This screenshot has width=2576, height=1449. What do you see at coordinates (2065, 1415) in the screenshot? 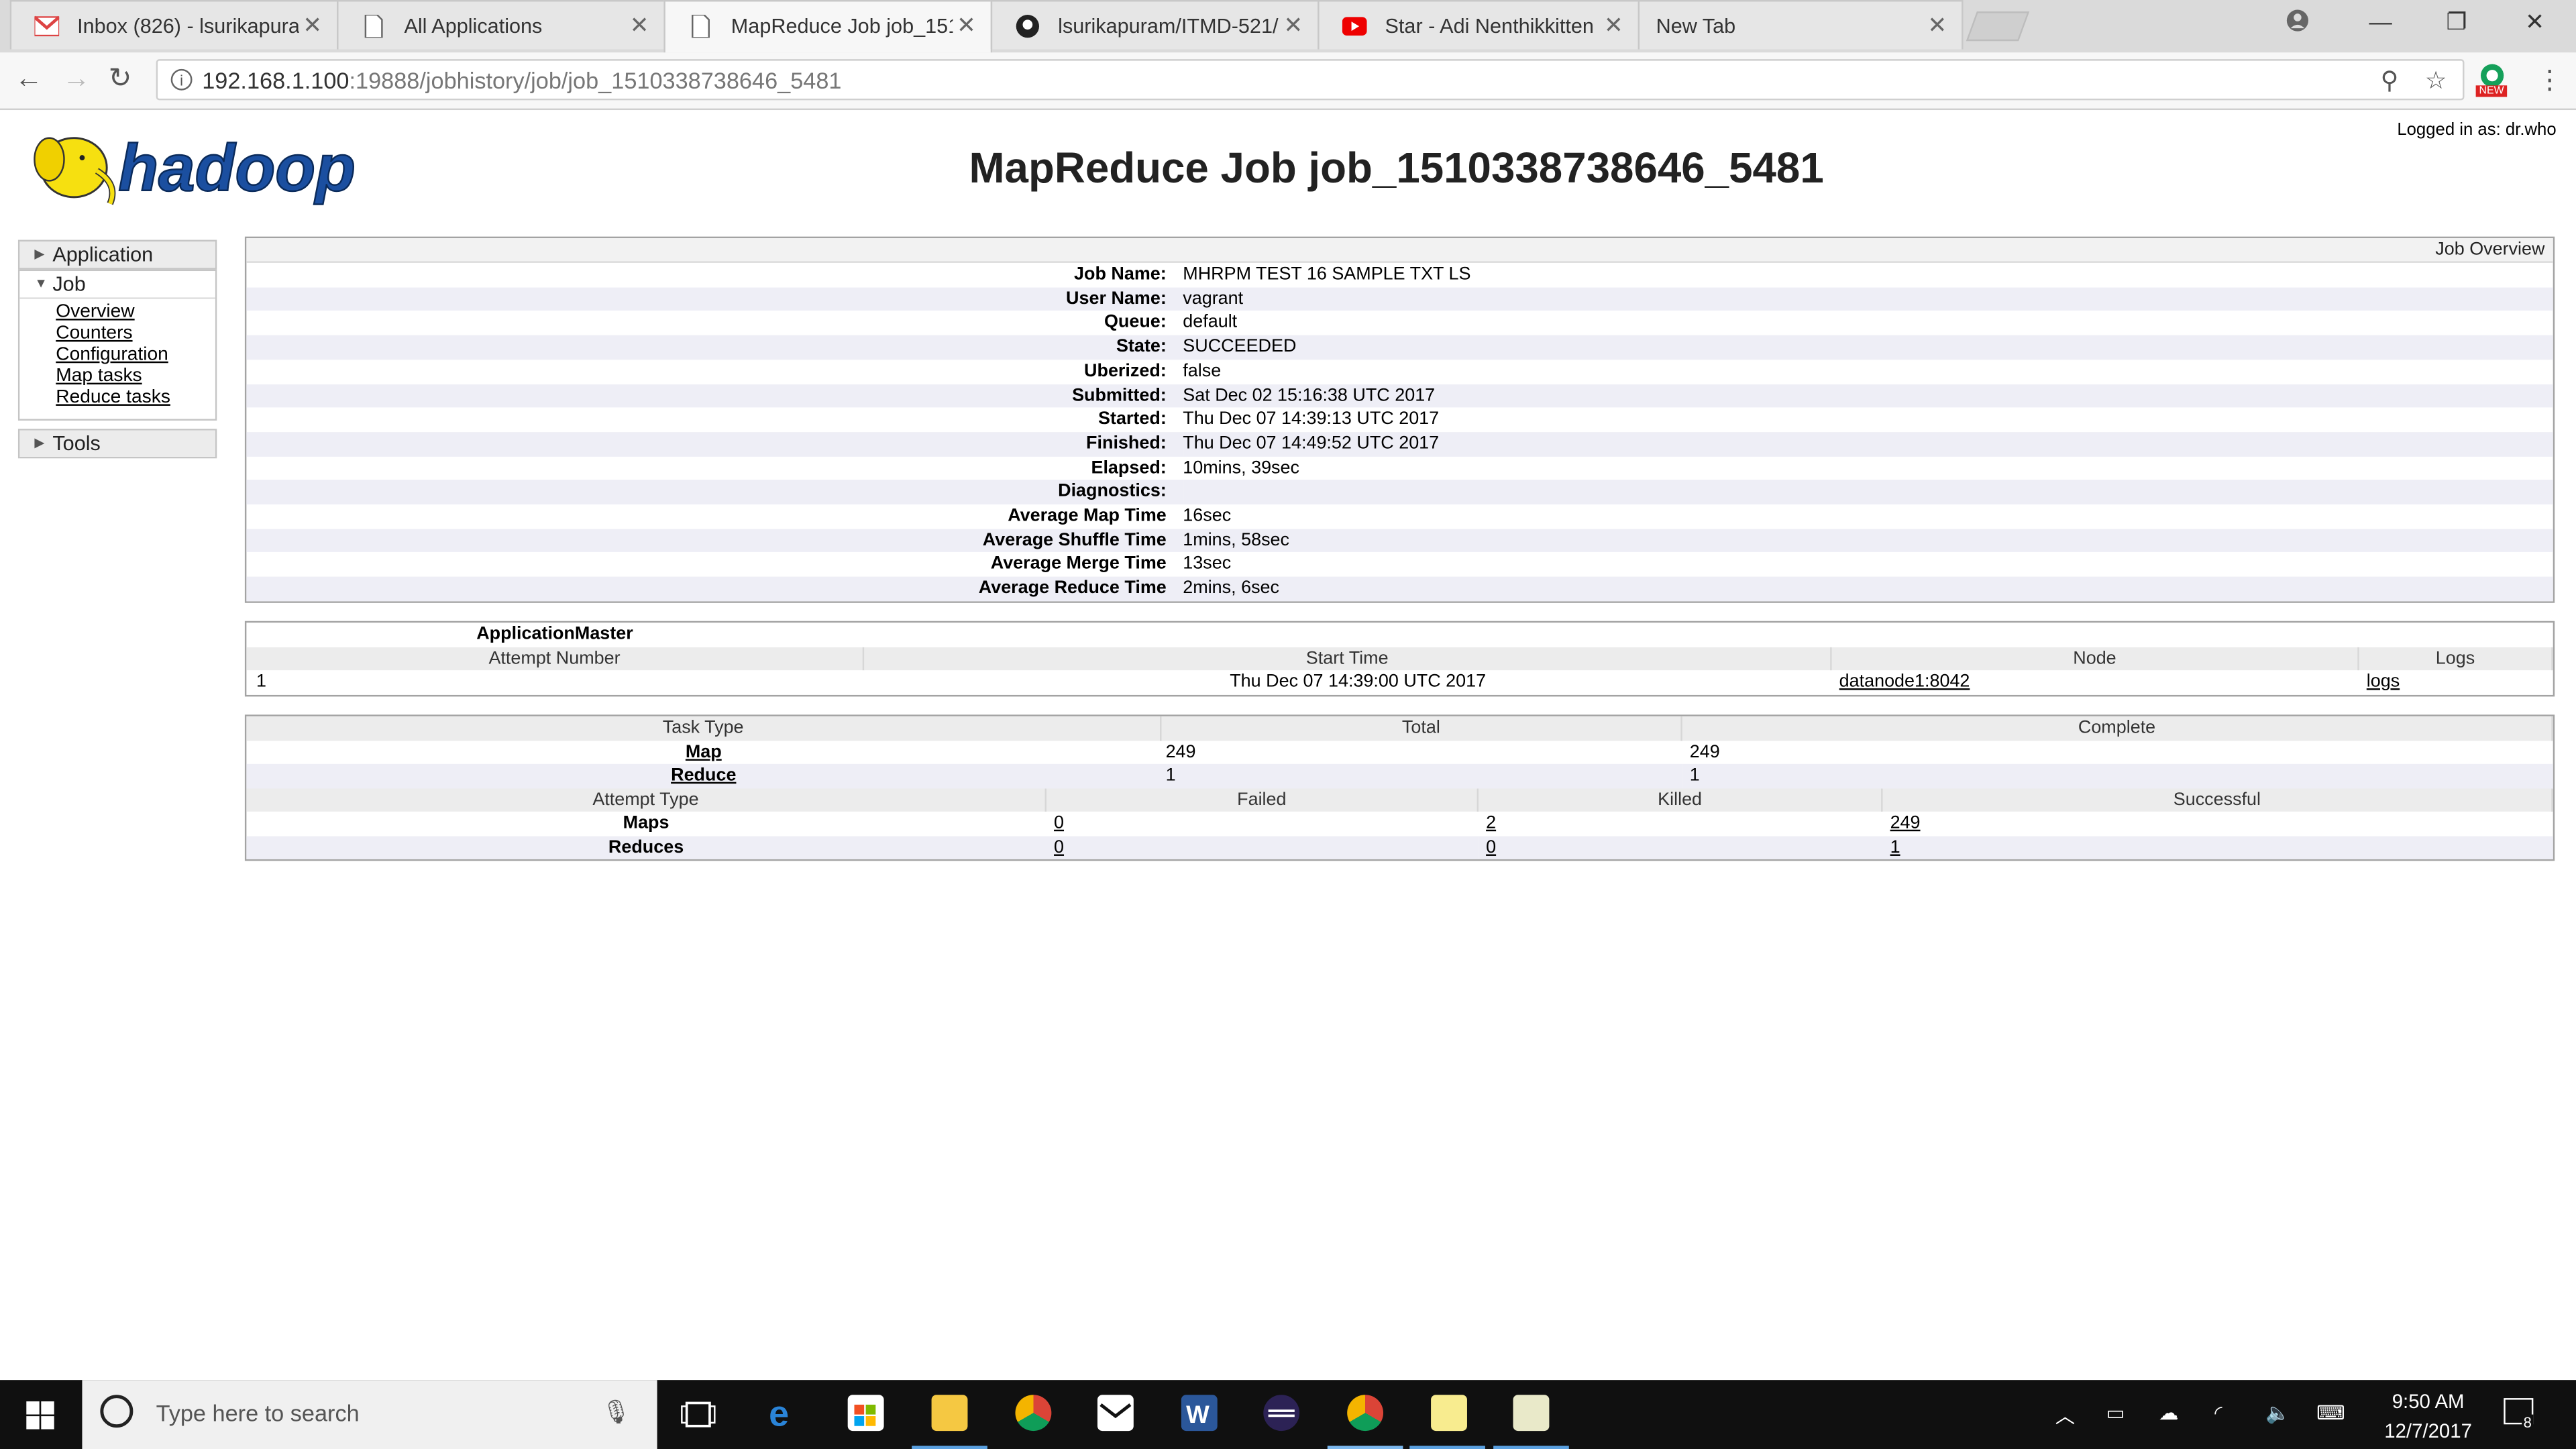
I see `show-hidden-icons-icon: ︿` at bounding box center [2065, 1415].